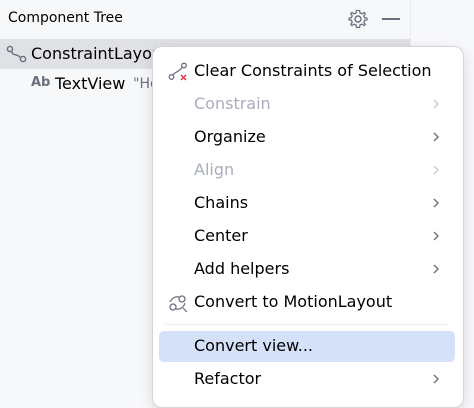 The height and width of the screenshot is (408, 474). I want to click on menu-label-clear-constraints: Clear Constraints of Selection, so click(313, 70).